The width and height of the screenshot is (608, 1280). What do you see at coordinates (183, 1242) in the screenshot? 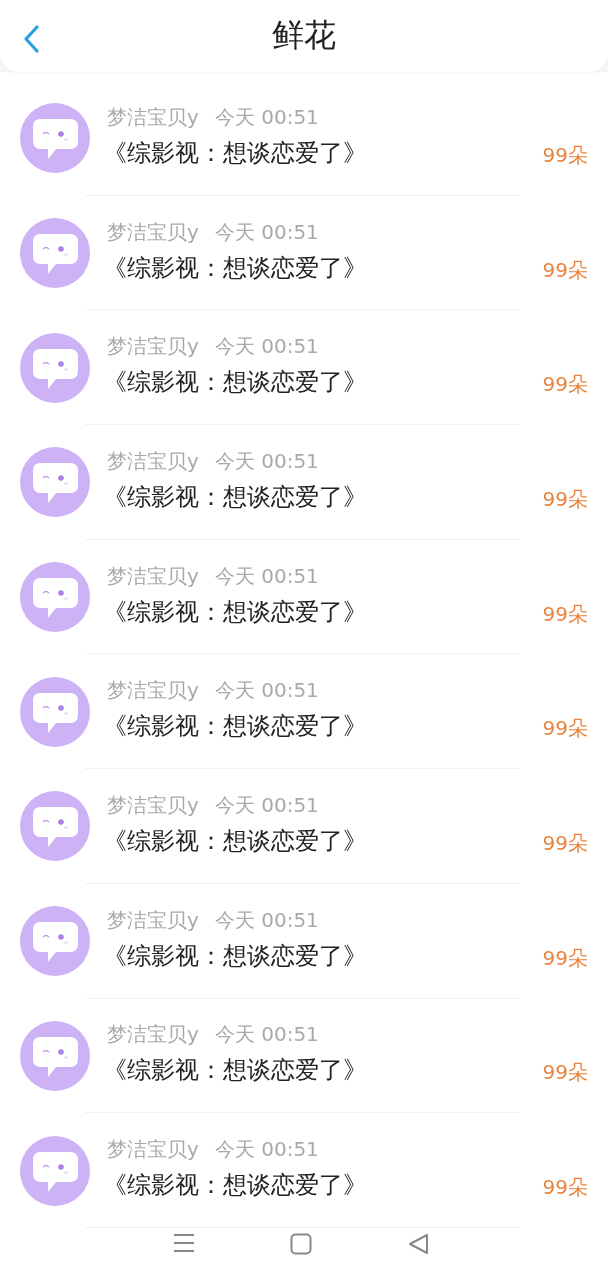
I see `menu-icon` at bounding box center [183, 1242].